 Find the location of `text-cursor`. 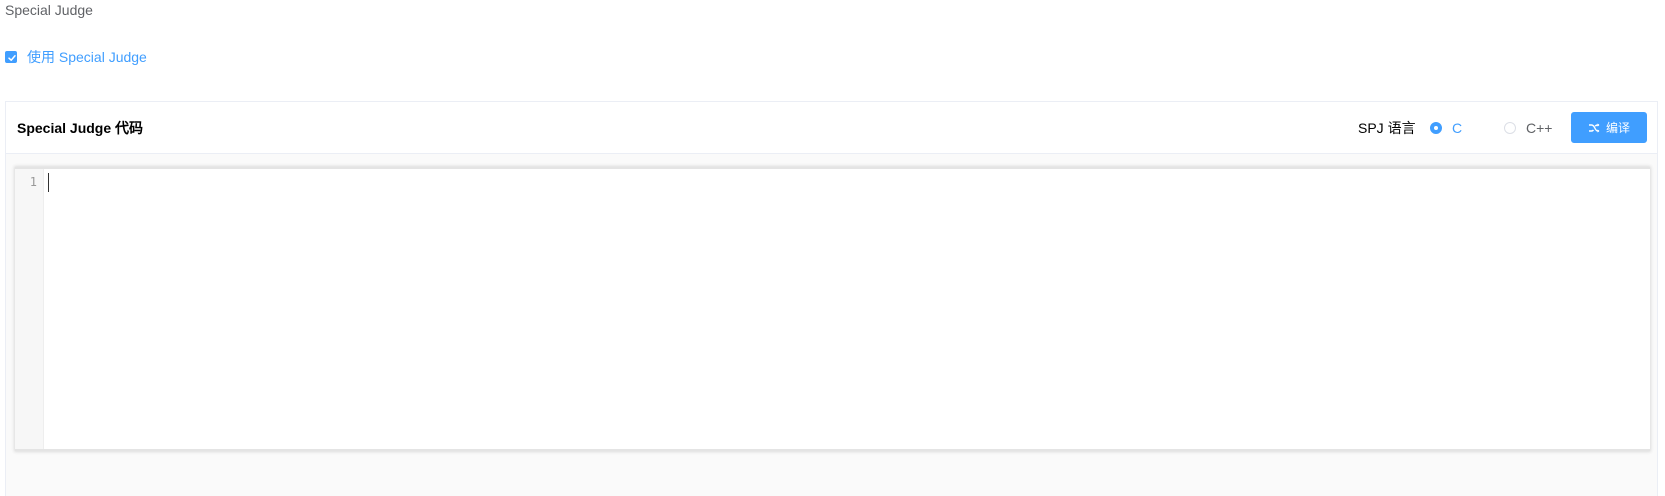

text-cursor is located at coordinates (48, 182).